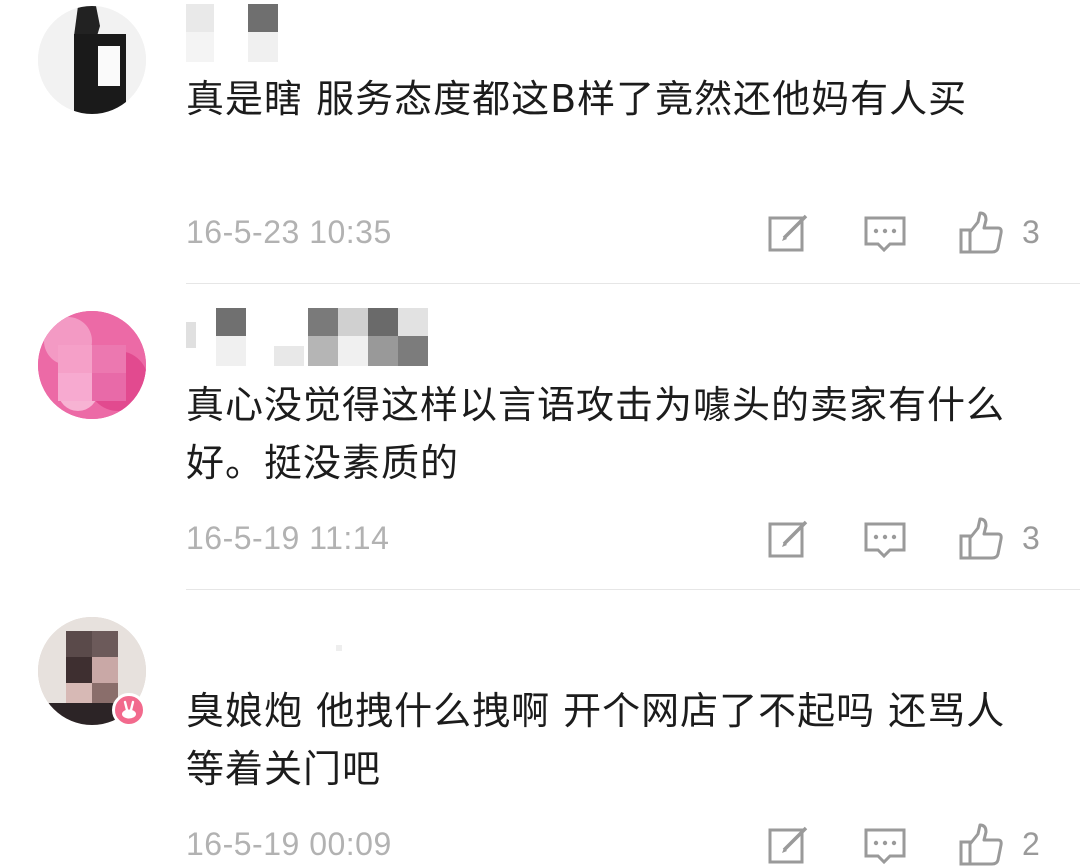 This screenshot has height=868, width=1080. Describe the element at coordinates (633, 589) in the screenshot. I see `divider` at that location.